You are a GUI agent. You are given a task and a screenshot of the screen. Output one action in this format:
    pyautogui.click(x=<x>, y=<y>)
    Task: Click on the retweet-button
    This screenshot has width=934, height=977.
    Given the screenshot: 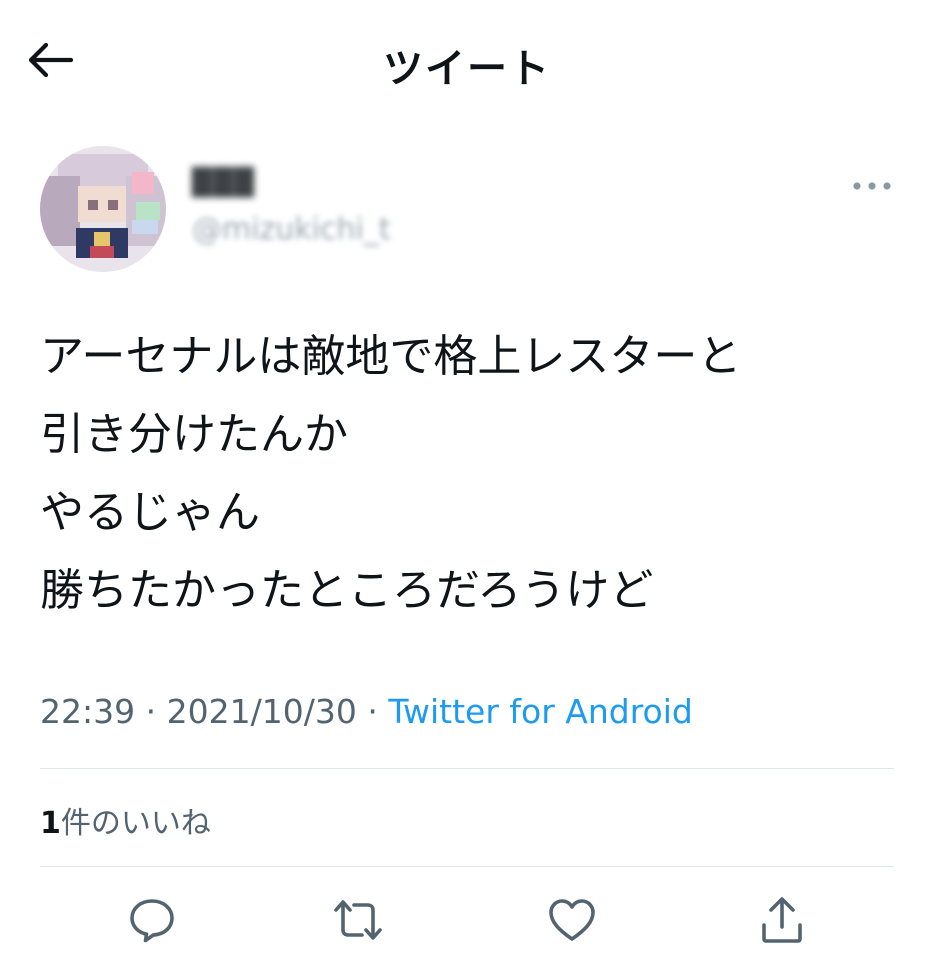 What is the action you would take?
    pyautogui.click(x=358, y=920)
    